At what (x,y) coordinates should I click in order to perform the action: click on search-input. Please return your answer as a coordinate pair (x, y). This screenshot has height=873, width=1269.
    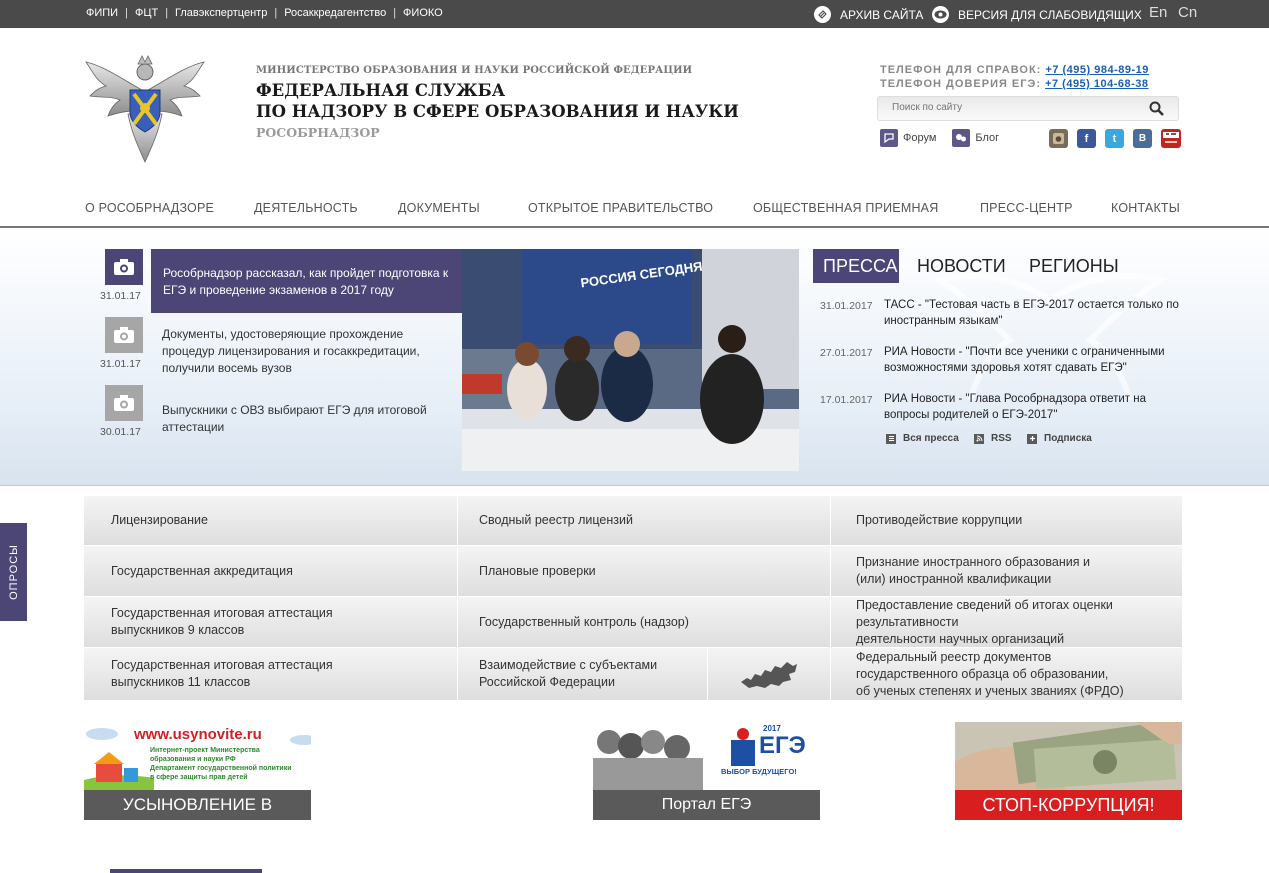
    Looking at the image, I should click on (1012, 107).